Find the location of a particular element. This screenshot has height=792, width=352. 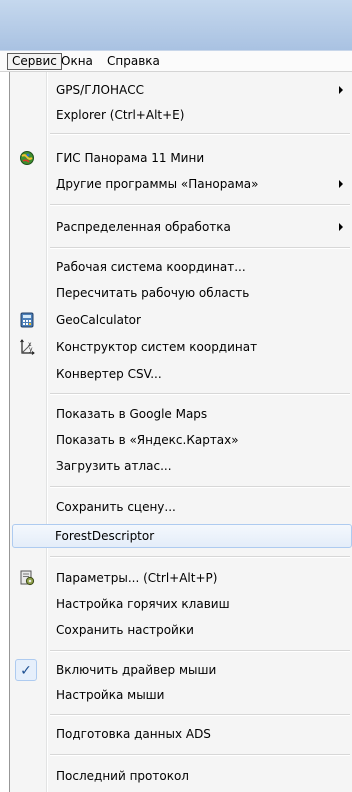

menu-item-label: Показать в «Яндекс.Картах» is located at coordinates (147, 440).